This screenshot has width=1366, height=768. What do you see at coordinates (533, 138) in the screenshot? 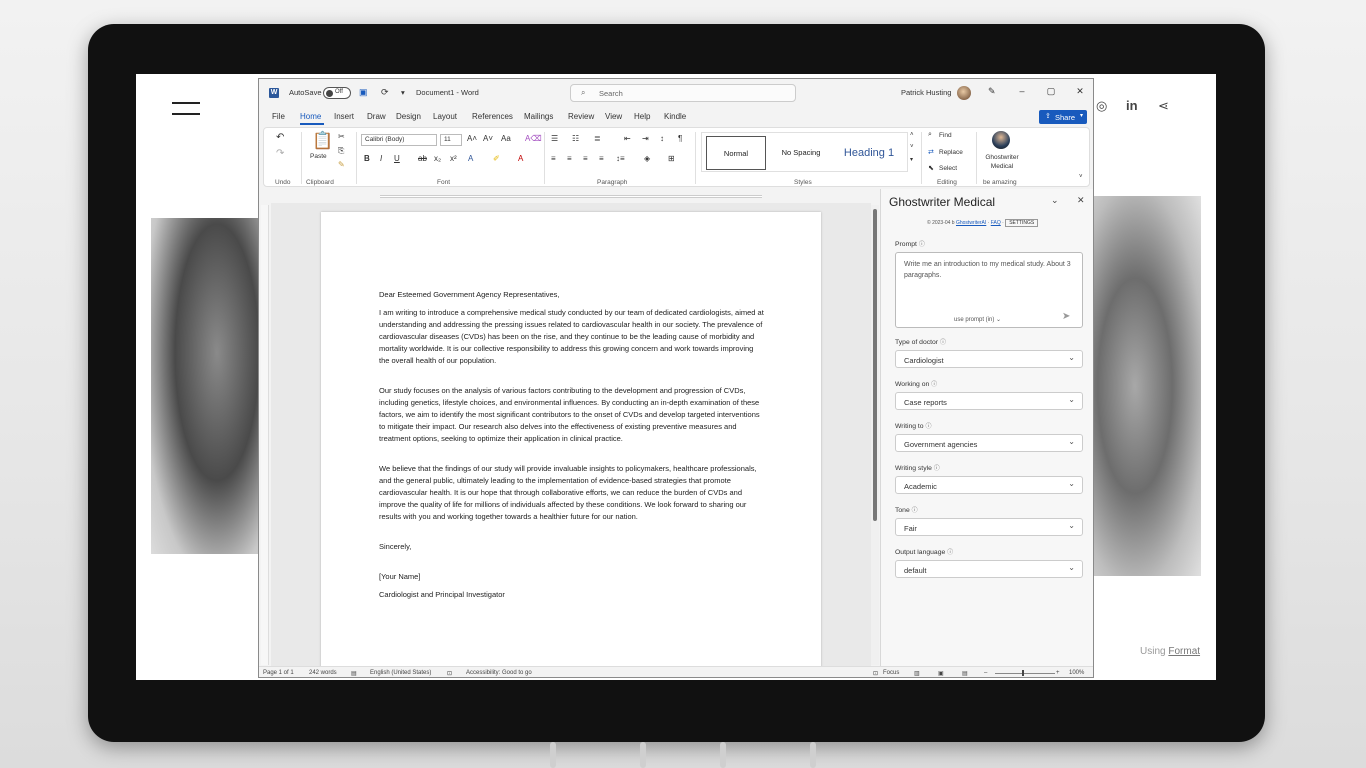
I see `clear-format-icon: A⌫` at bounding box center [533, 138].